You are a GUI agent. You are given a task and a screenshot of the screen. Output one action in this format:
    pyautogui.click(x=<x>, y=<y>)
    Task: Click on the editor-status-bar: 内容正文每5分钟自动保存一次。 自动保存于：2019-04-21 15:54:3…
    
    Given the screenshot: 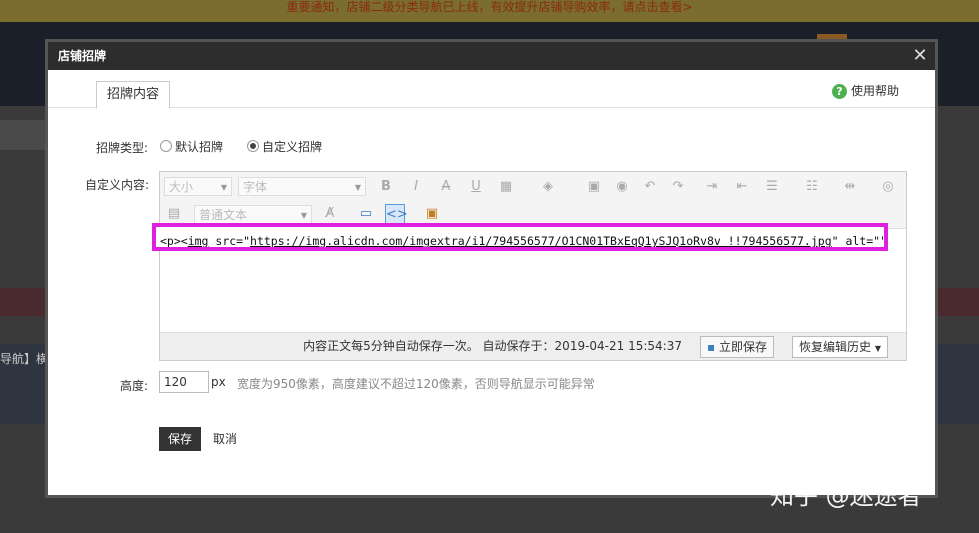 What is the action you would take?
    pyautogui.click(x=533, y=346)
    